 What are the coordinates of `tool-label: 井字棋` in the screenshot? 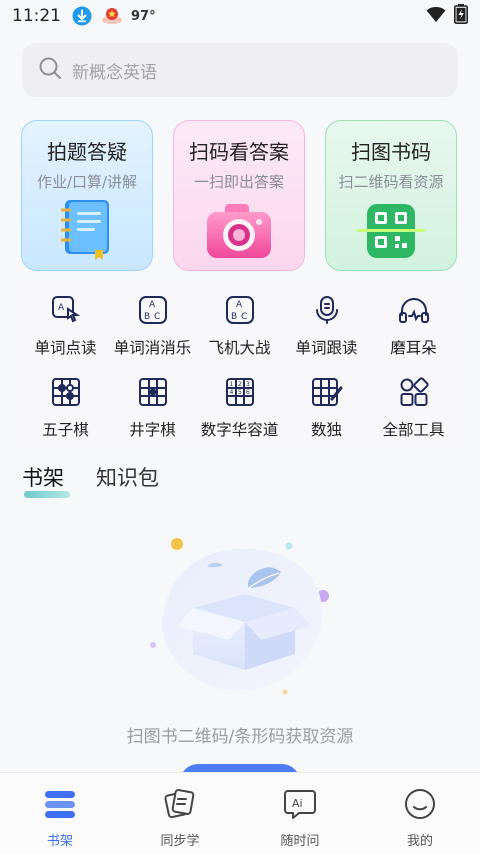 It's located at (152, 430).